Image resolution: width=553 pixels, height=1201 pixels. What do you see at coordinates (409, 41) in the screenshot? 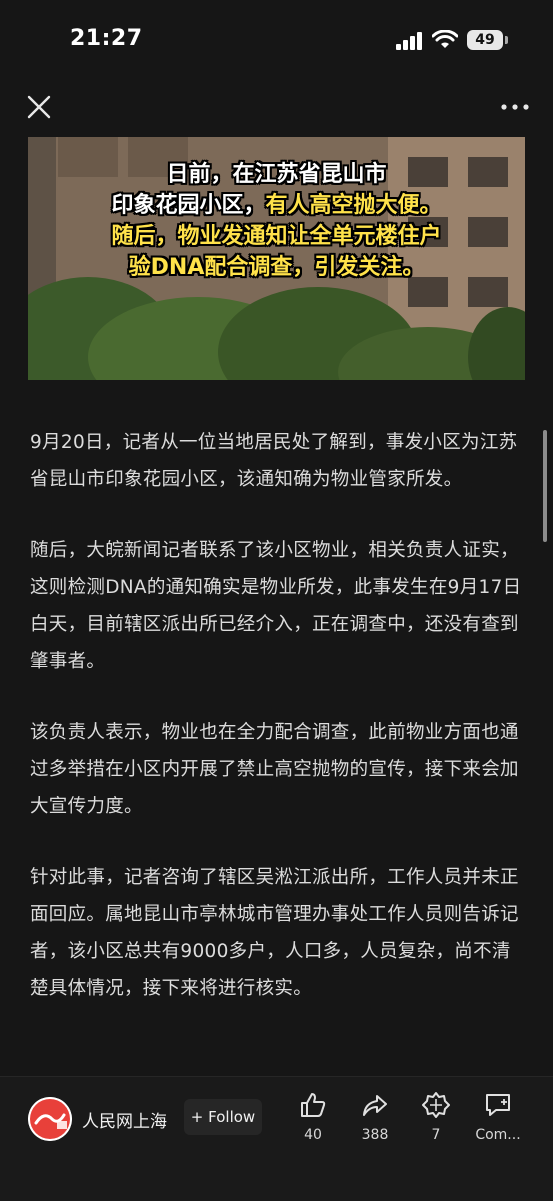
I see `signal-icon` at bounding box center [409, 41].